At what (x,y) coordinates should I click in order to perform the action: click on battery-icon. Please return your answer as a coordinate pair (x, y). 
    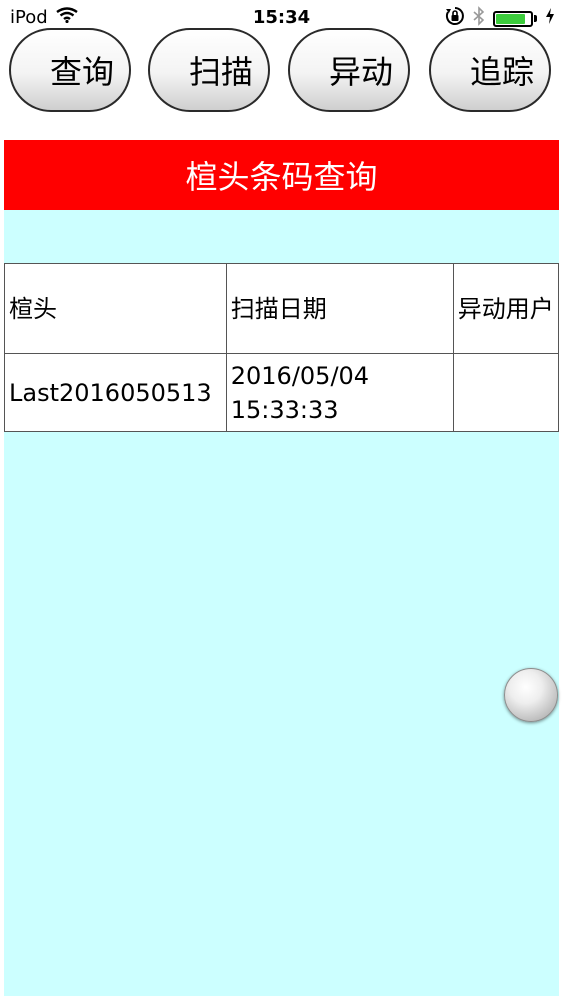
    Looking at the image, I should click on (515, 18).